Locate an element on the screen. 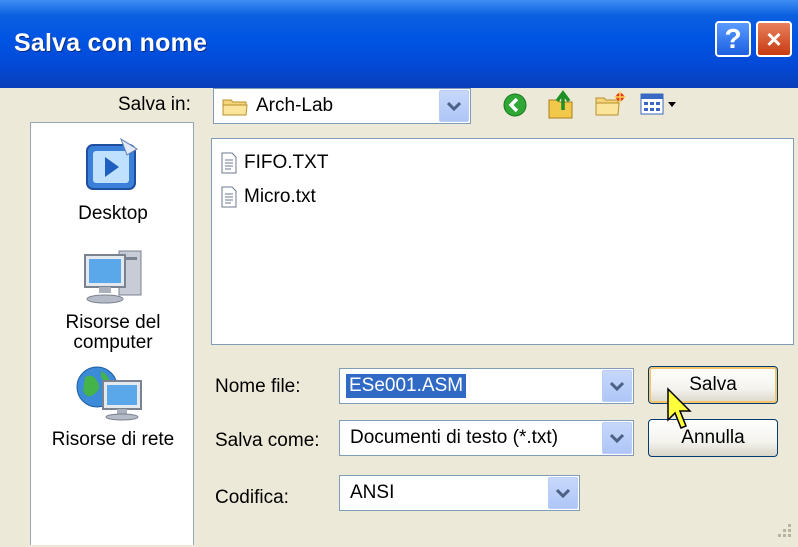 The width and height of the screenshot is (798, 547). list-item: FIFO.TXT is located at coordinates (274, 163).